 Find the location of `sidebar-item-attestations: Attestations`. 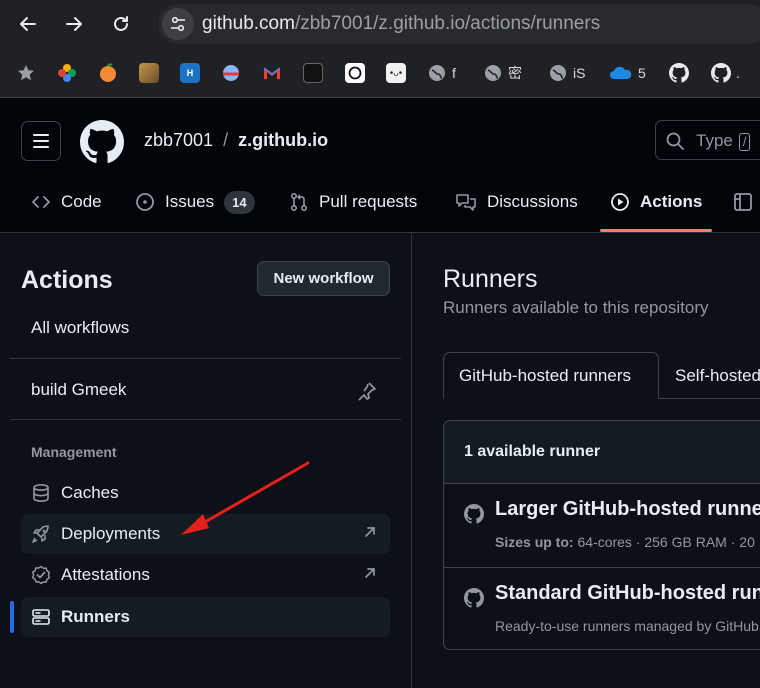

sidebar-item-attestations: Attestations is located at coordinates (205, 575).